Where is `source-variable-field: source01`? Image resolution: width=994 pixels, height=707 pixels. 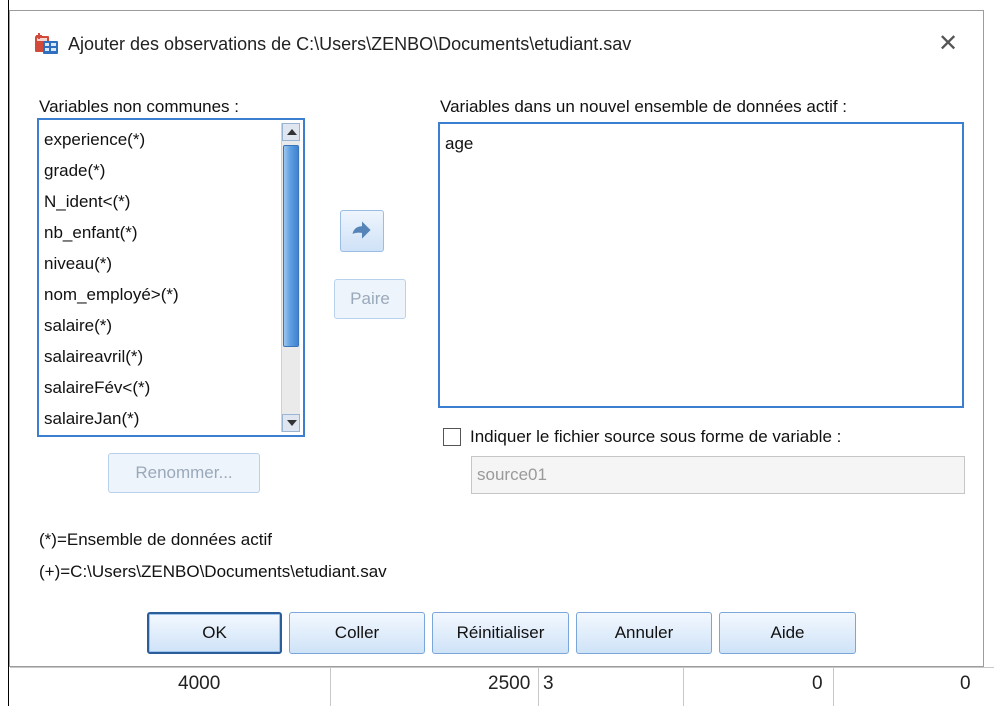 source-variable-field: source01 is located at coordinates (718, 475).